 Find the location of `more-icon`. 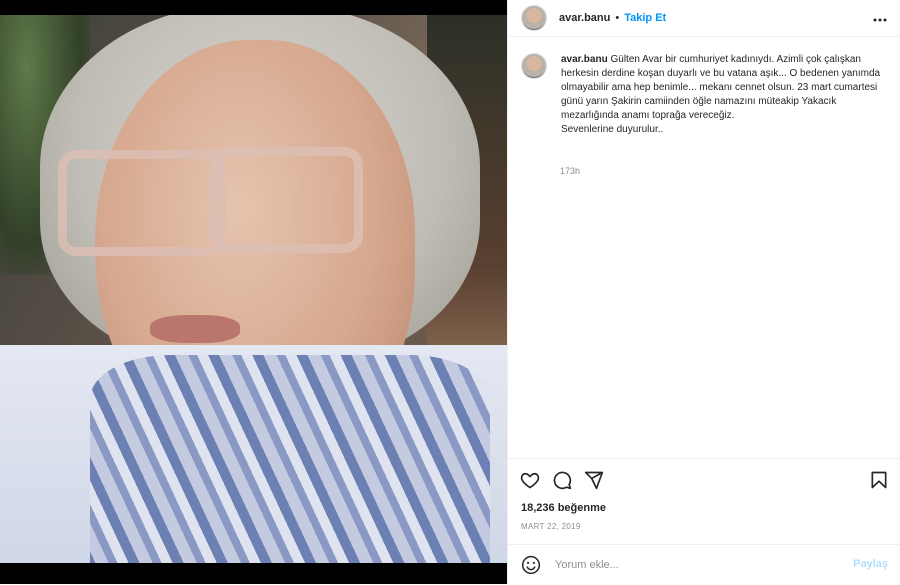

more-icon is located at coordinates (880, 17).